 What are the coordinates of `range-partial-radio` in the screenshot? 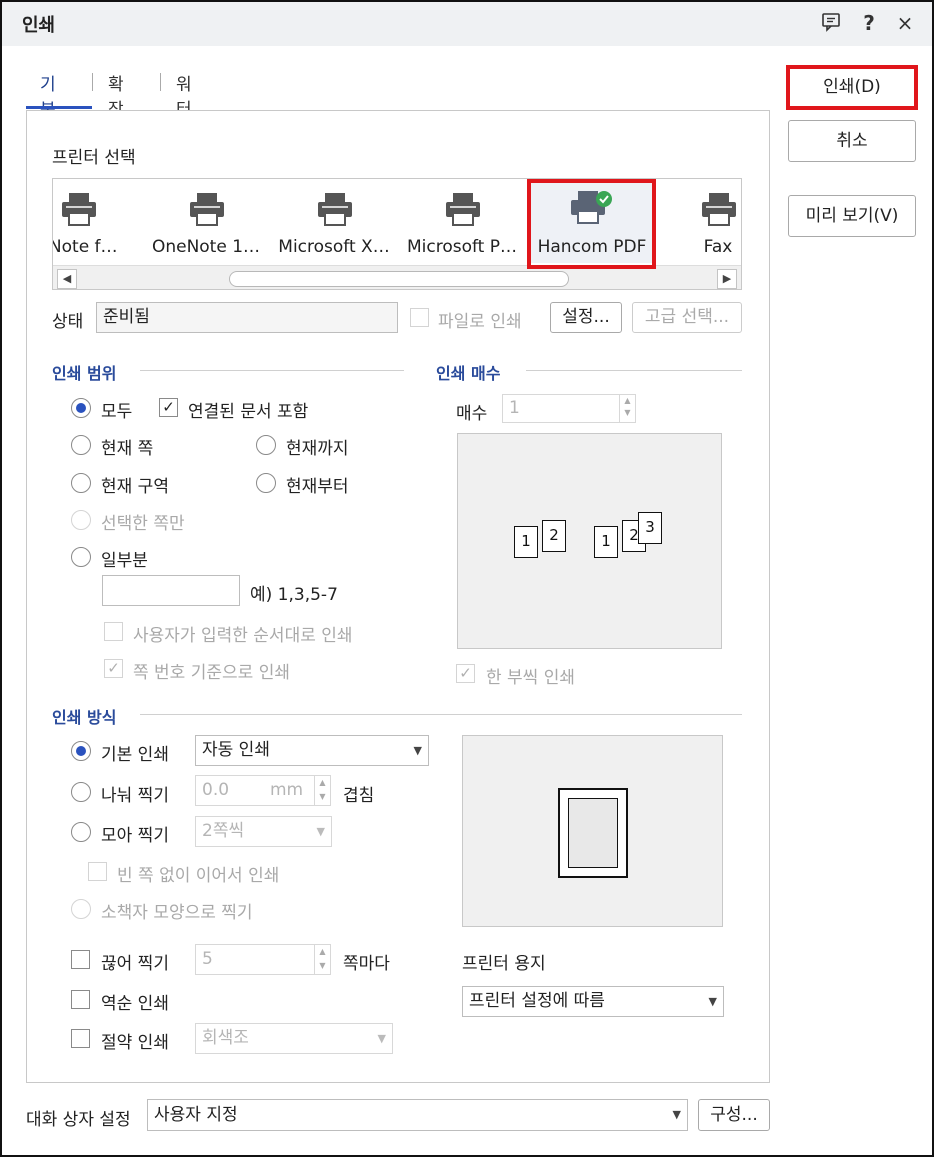 It's located at (81, 557).